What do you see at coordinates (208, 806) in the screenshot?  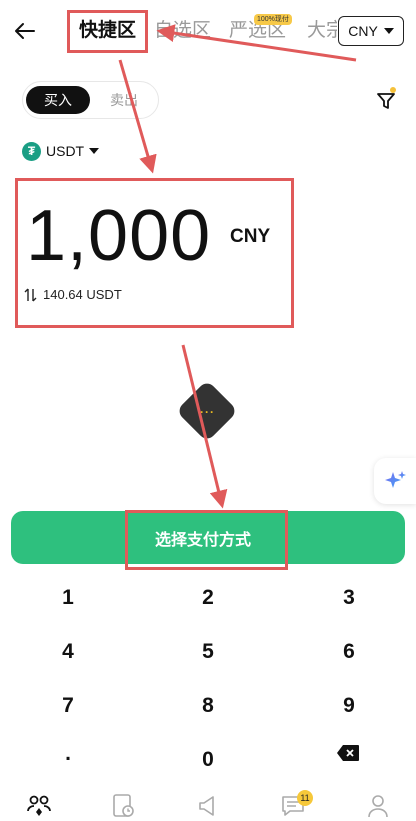 I see `ads-icon` at bounding box center [208, 806].